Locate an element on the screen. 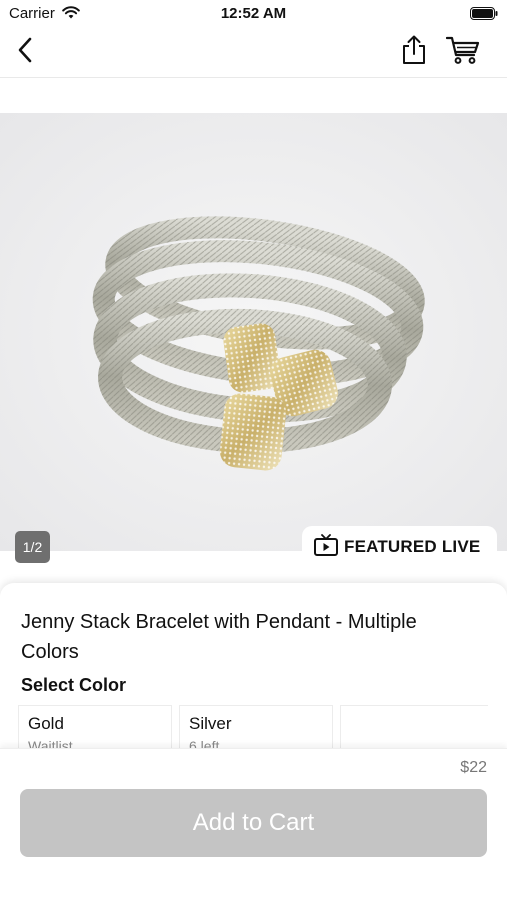 This screenshot has width=507, height=900. color-option-silver: Silver 6 left is located at coordinates (256, 727).